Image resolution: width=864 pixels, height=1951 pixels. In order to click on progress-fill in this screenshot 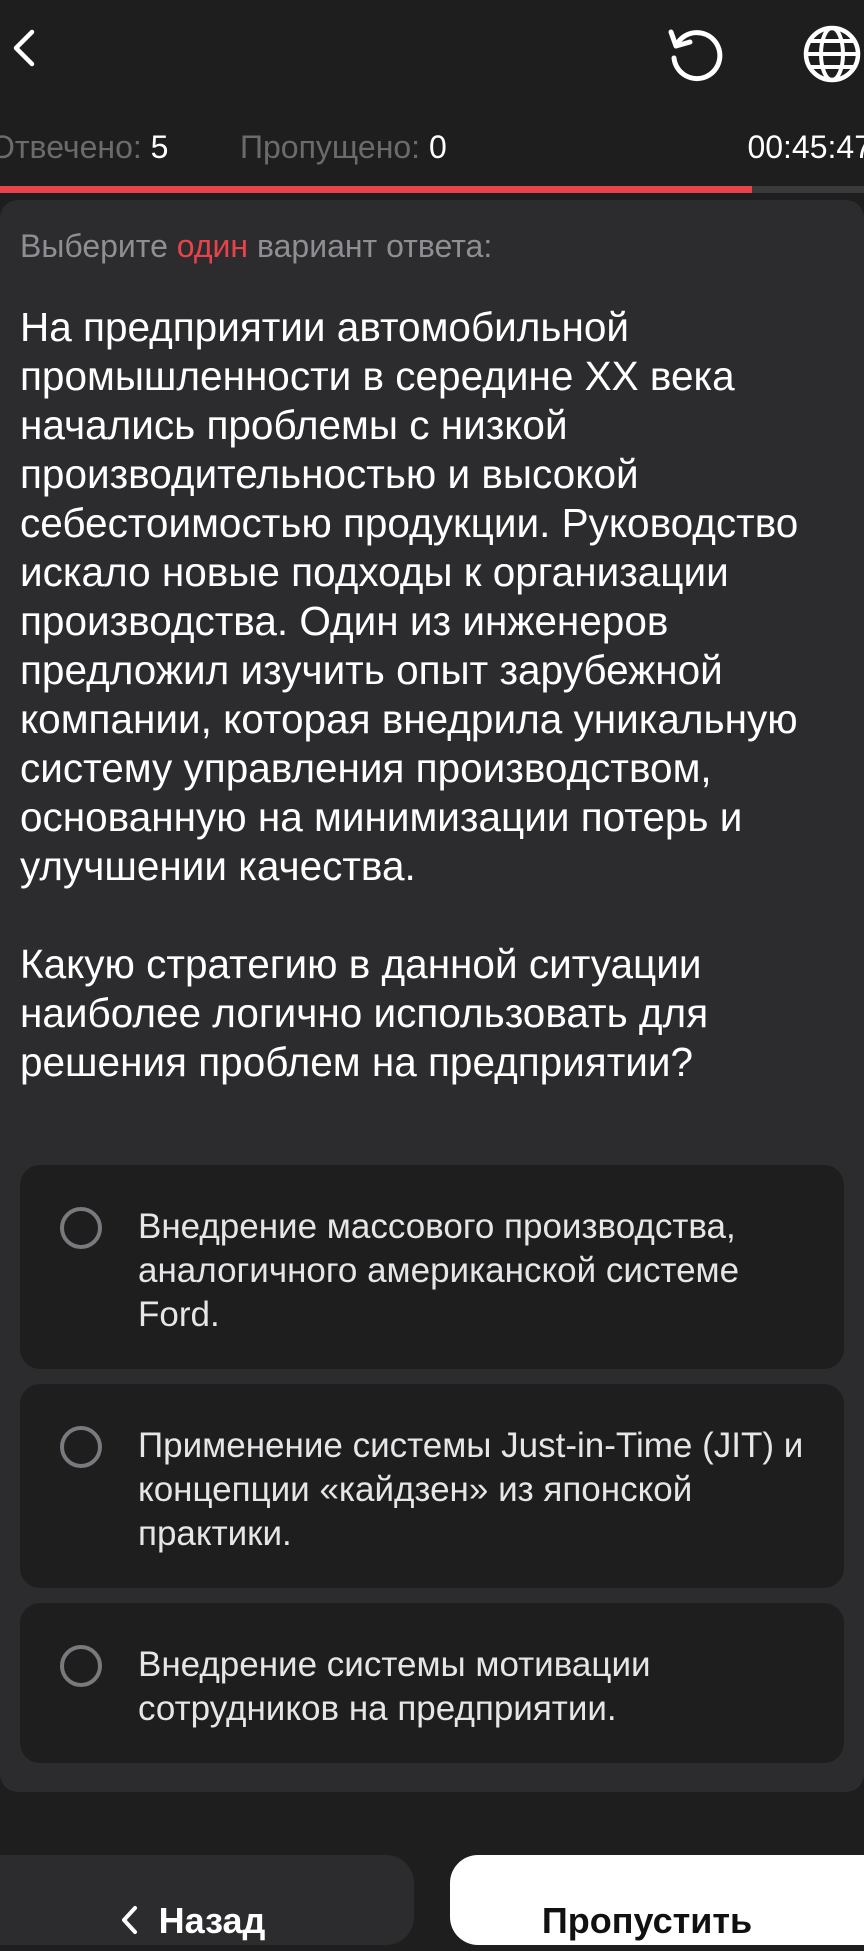, I will do `click(376, 189)`.